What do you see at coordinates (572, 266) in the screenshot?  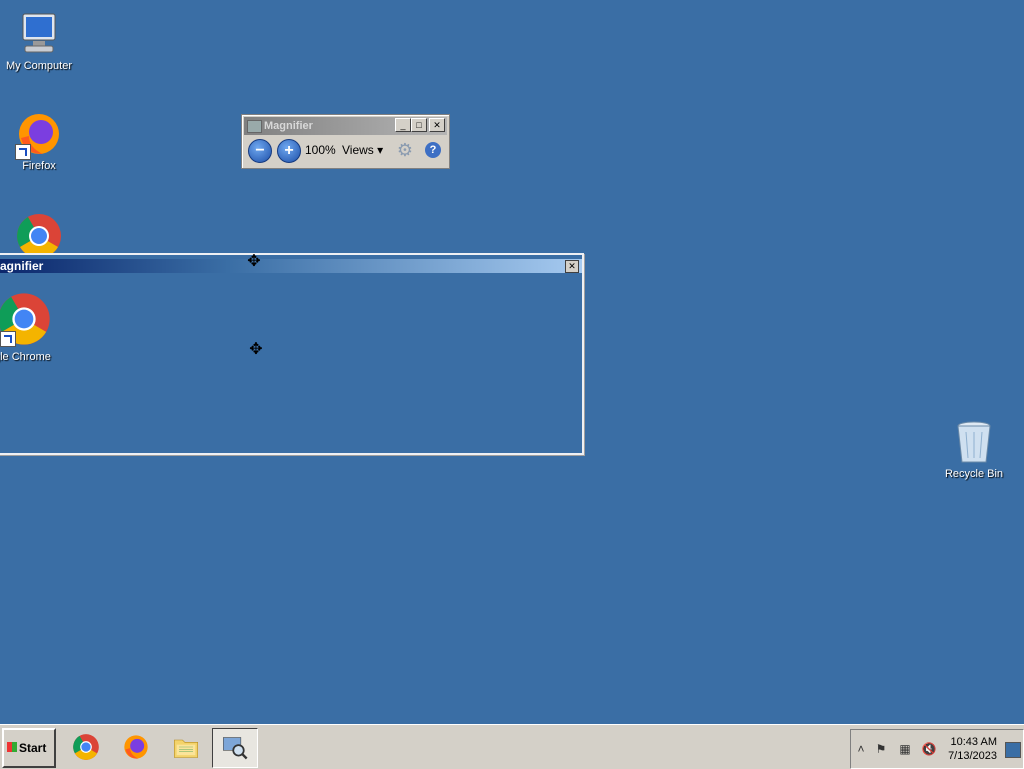 I see `lens-close-button: ✕` at bounding box center [572, 266].